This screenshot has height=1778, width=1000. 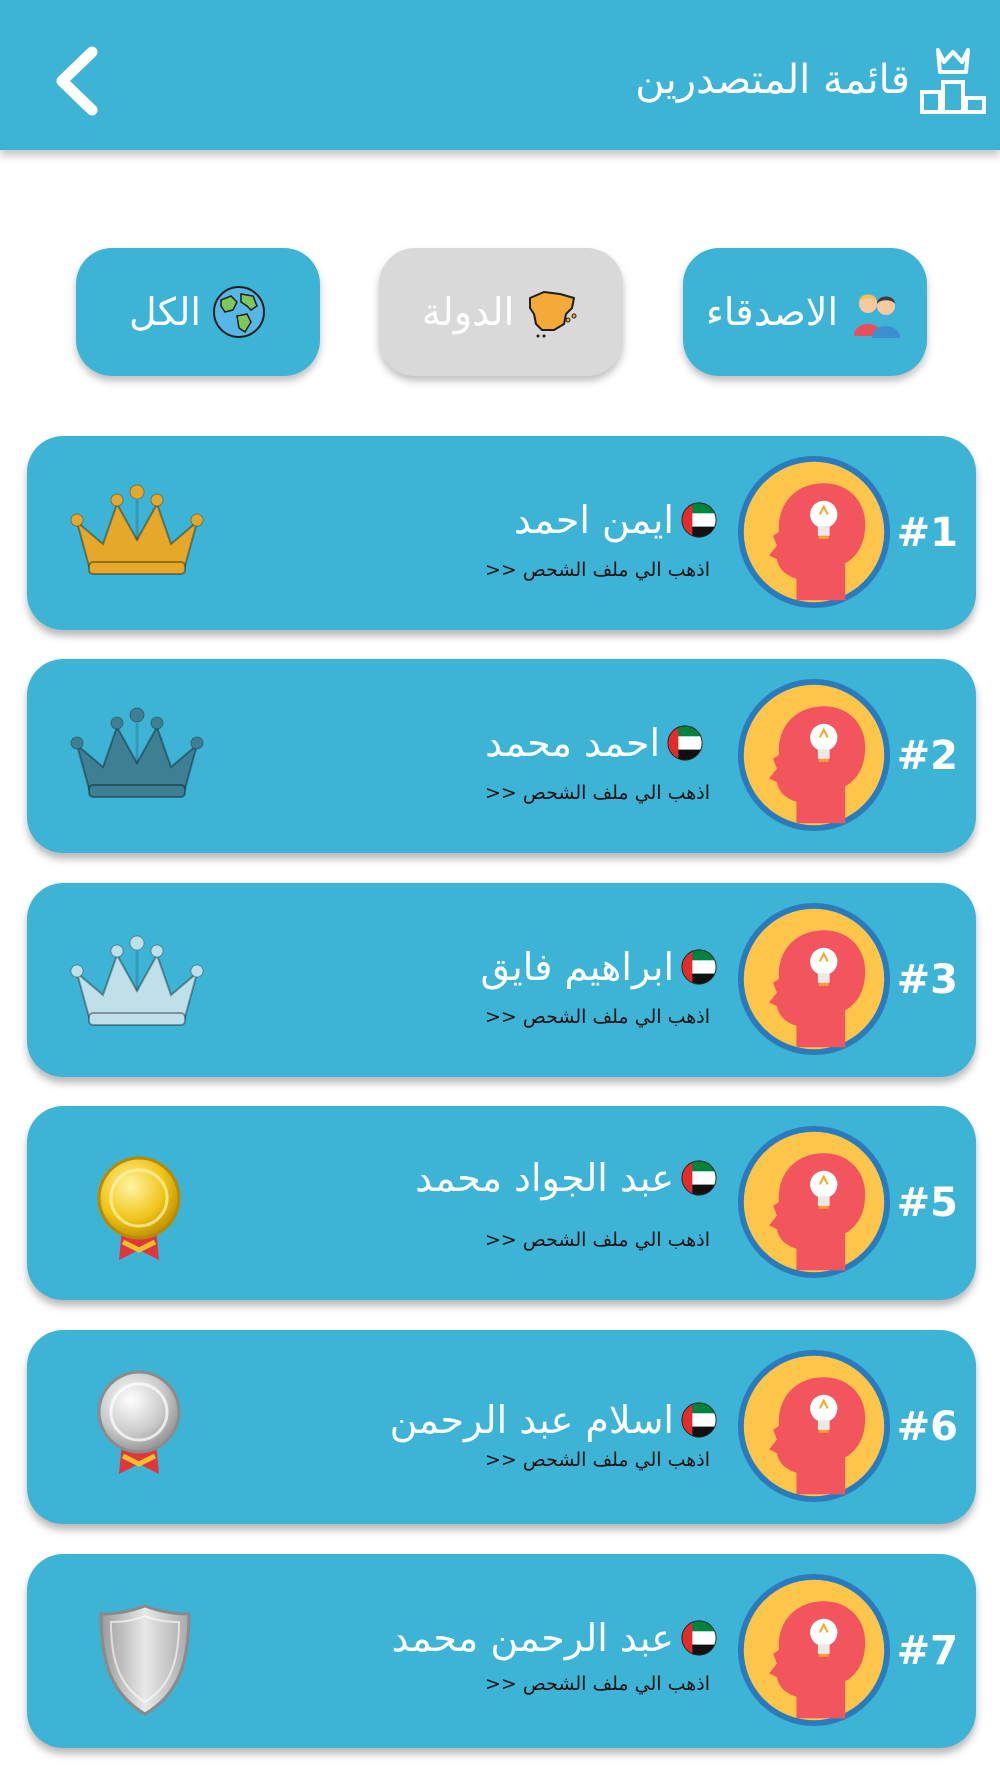 What do you see at coordinates (553, 314) in the screenshot?
I see `spain-map-icon` at bounding box center [553, 314].